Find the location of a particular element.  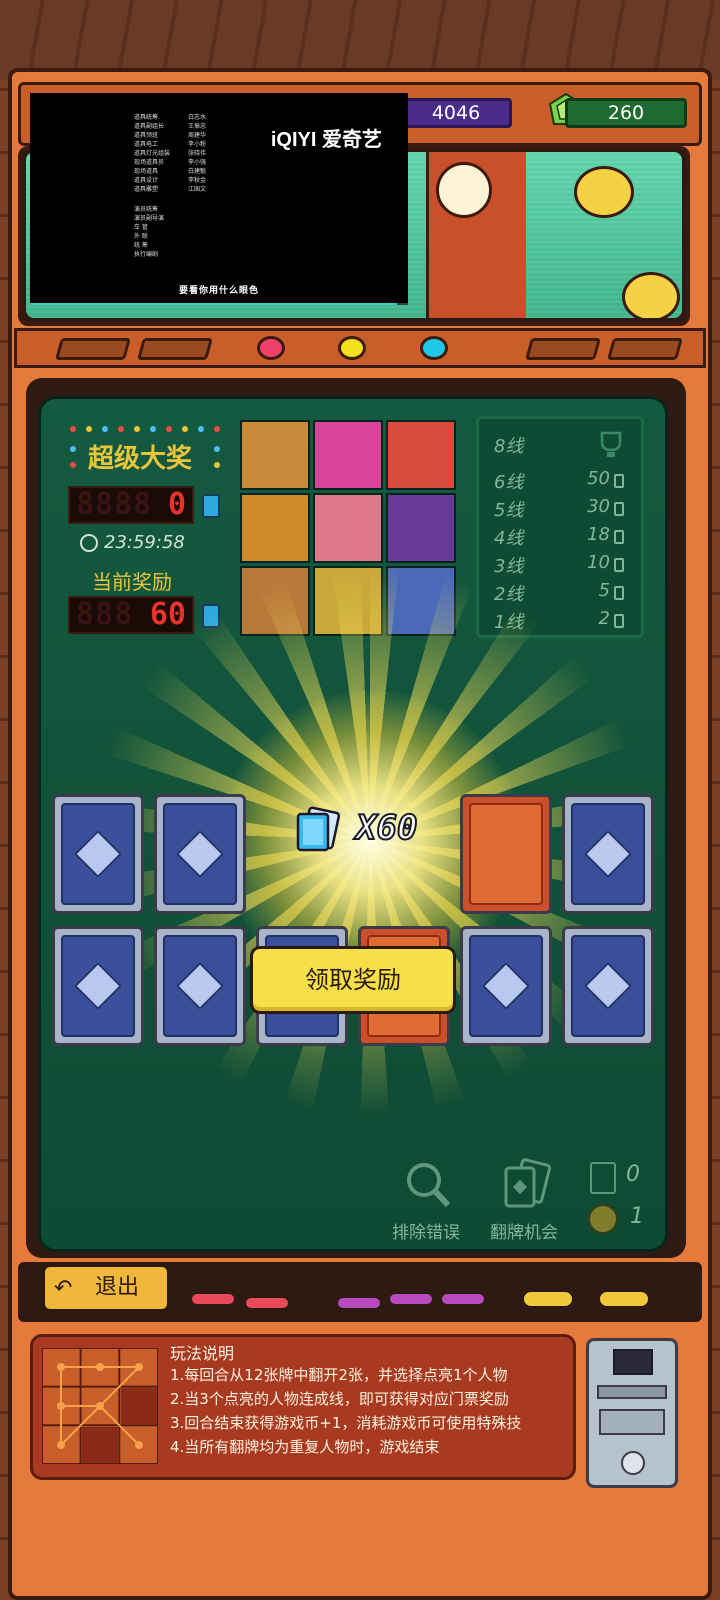

rule-line: 4.当所有翻牌均为重复人物时，游戏结束 is located at coordinates (305, 1447).